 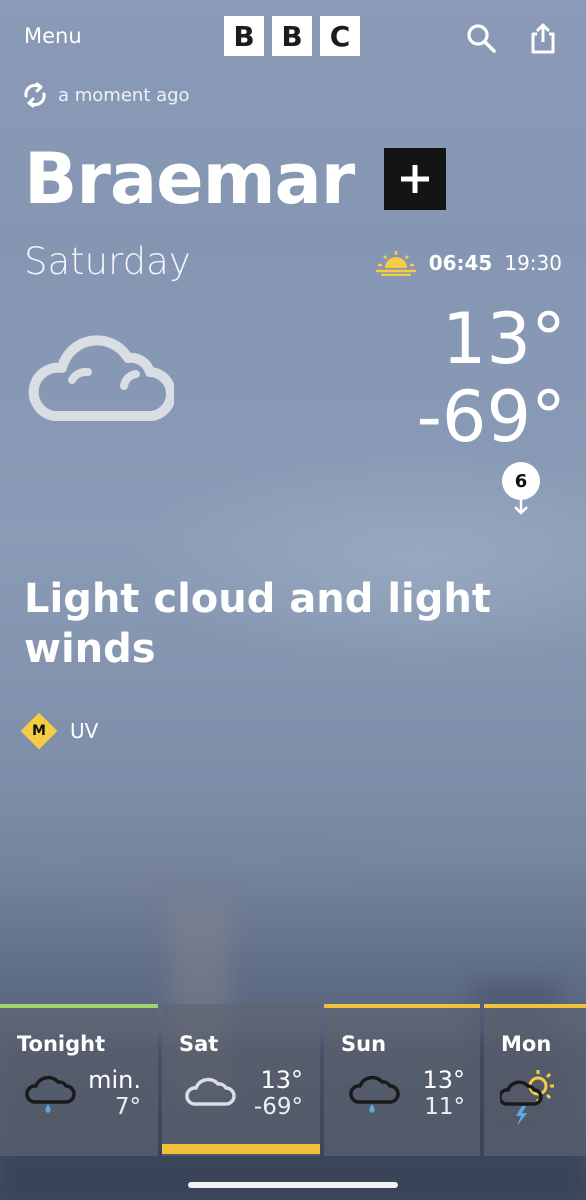 I want to click on forecast-high: min., so click(x=114, y=1080).